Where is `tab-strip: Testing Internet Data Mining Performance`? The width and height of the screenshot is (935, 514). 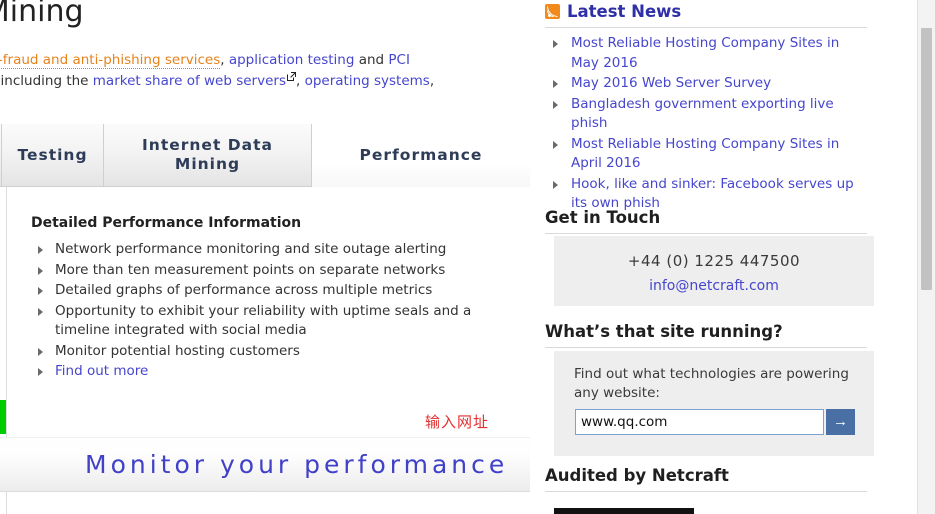 tab-strip: Testing Internet Data Mining Performance is located at coordinates (265, 156).